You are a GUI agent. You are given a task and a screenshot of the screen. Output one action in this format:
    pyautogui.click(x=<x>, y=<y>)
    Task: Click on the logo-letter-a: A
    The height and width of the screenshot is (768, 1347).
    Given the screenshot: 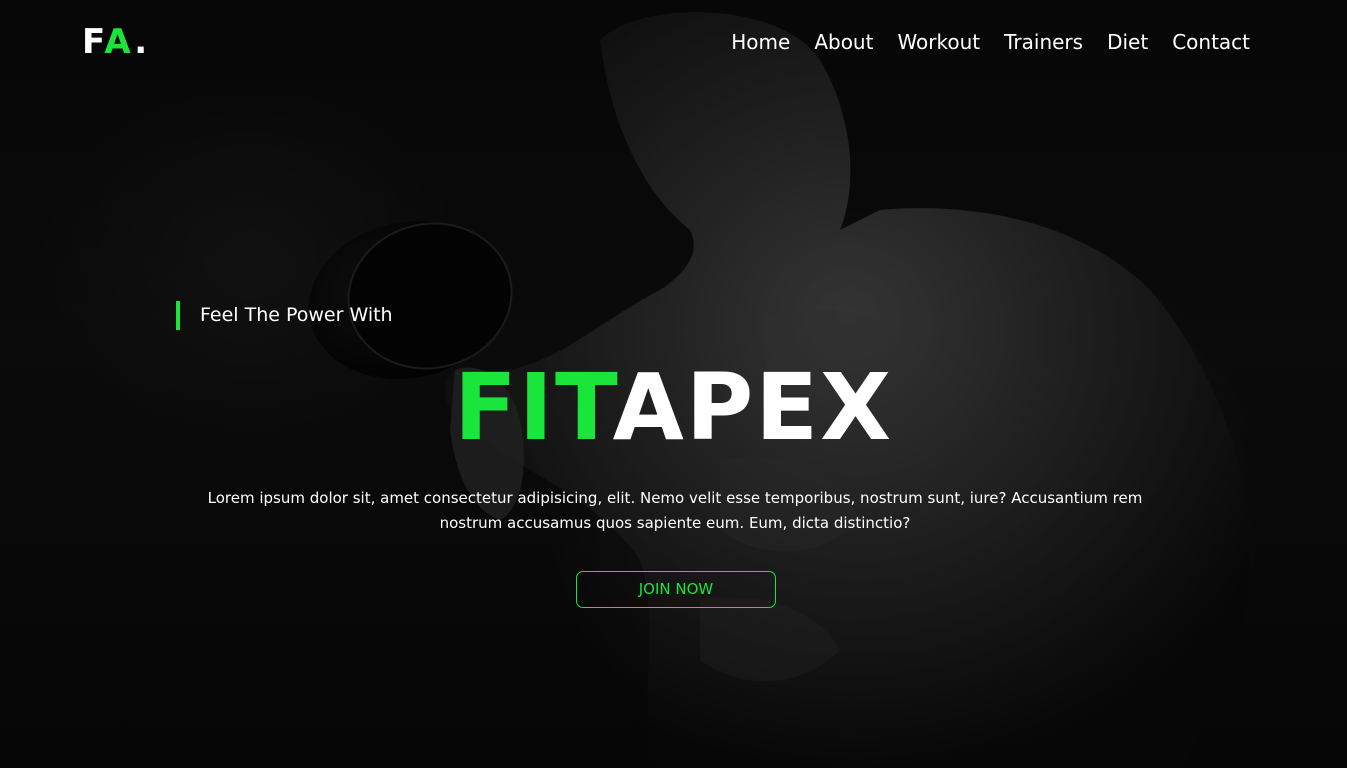 What is the action you would take?
    pyautogui.click(x=119, y=42)
    